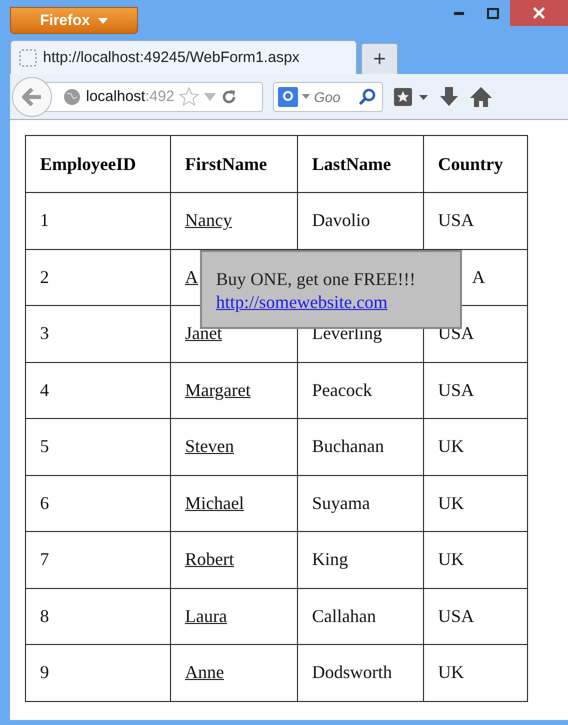  What do you see at coordinates (411, 96) in the screenshot?
I see `bookmarks-button` at bounding box center [411, 96].